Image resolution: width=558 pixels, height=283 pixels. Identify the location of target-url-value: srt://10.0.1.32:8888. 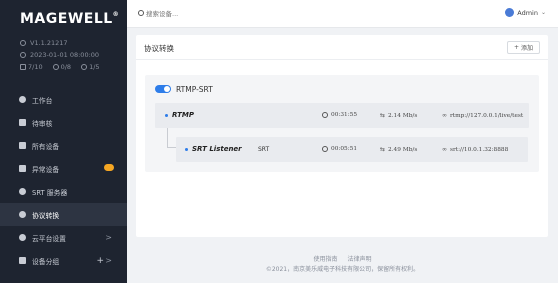
(479, 149).